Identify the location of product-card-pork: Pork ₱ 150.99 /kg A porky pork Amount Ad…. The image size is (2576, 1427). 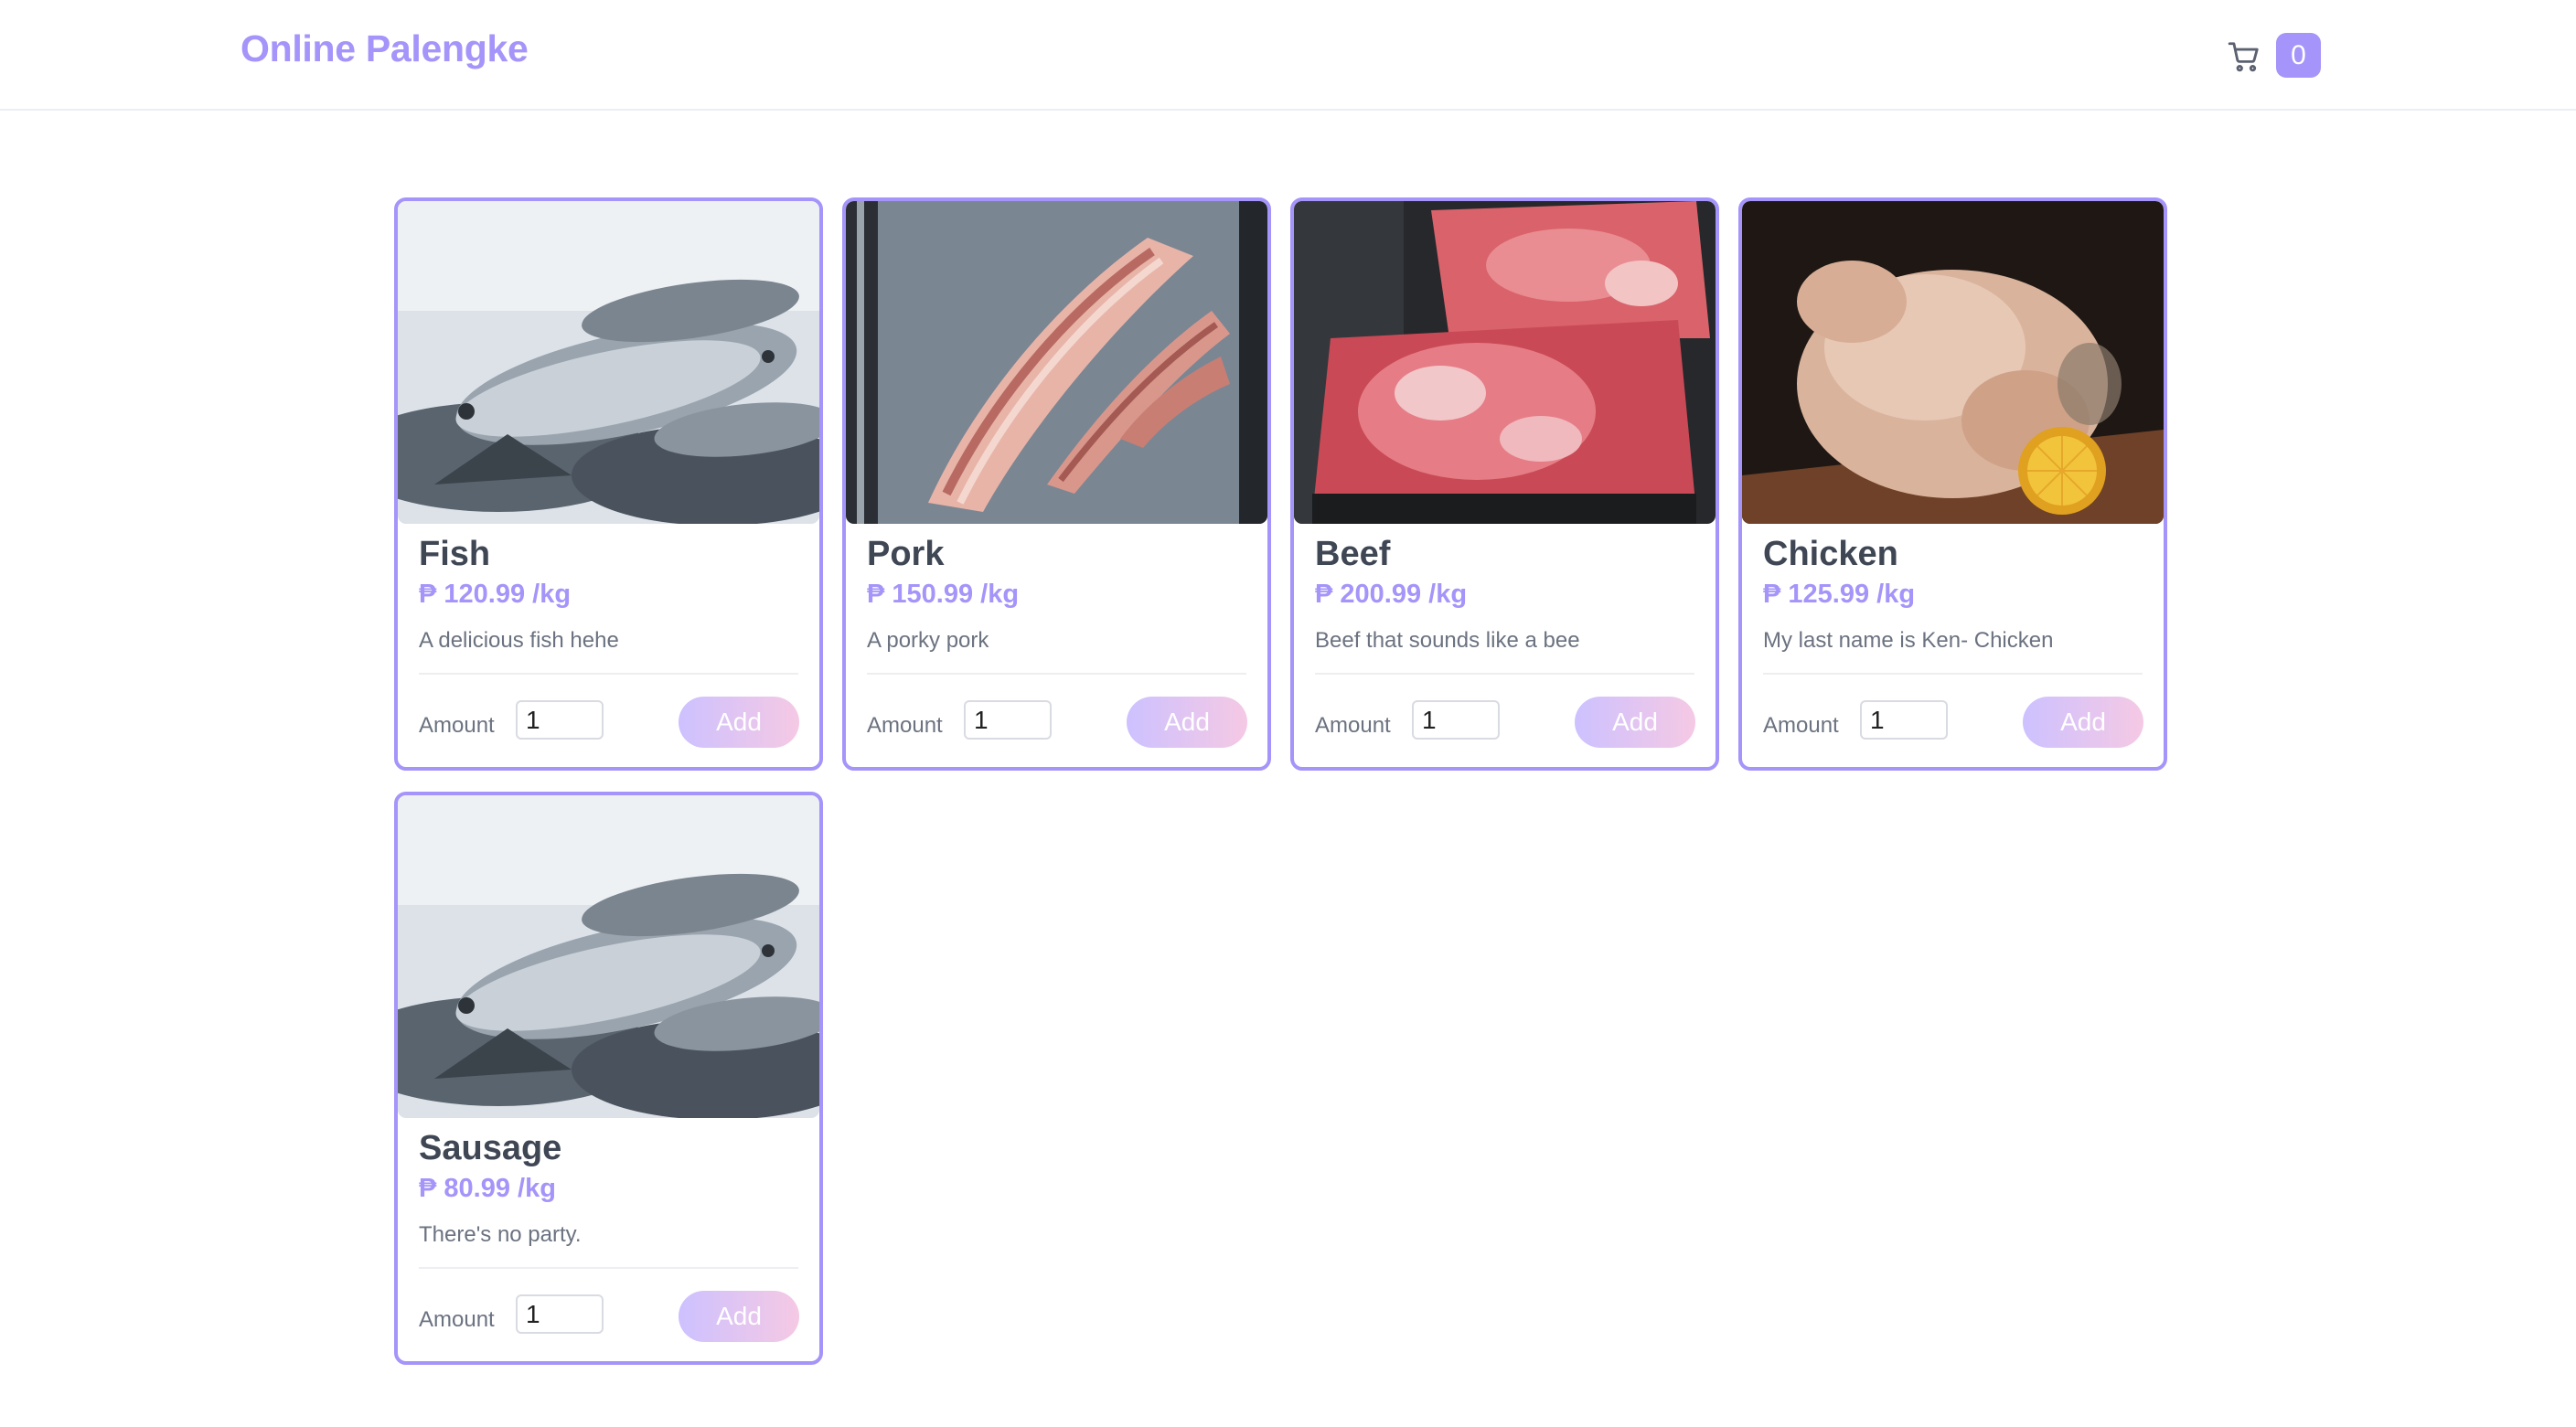
(1056, 484).